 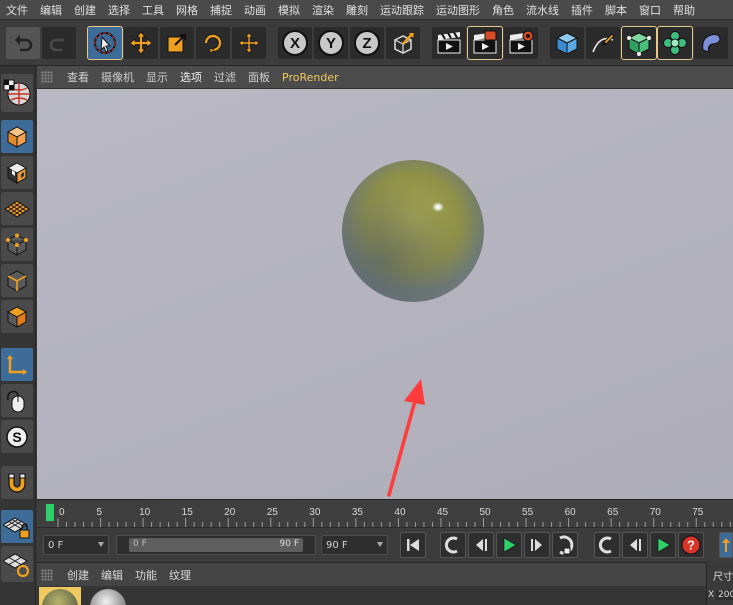 What do you see at coordinates (453, 545) in the screenshot?
I see `previous-key-button` at bounding box center [453, 545].